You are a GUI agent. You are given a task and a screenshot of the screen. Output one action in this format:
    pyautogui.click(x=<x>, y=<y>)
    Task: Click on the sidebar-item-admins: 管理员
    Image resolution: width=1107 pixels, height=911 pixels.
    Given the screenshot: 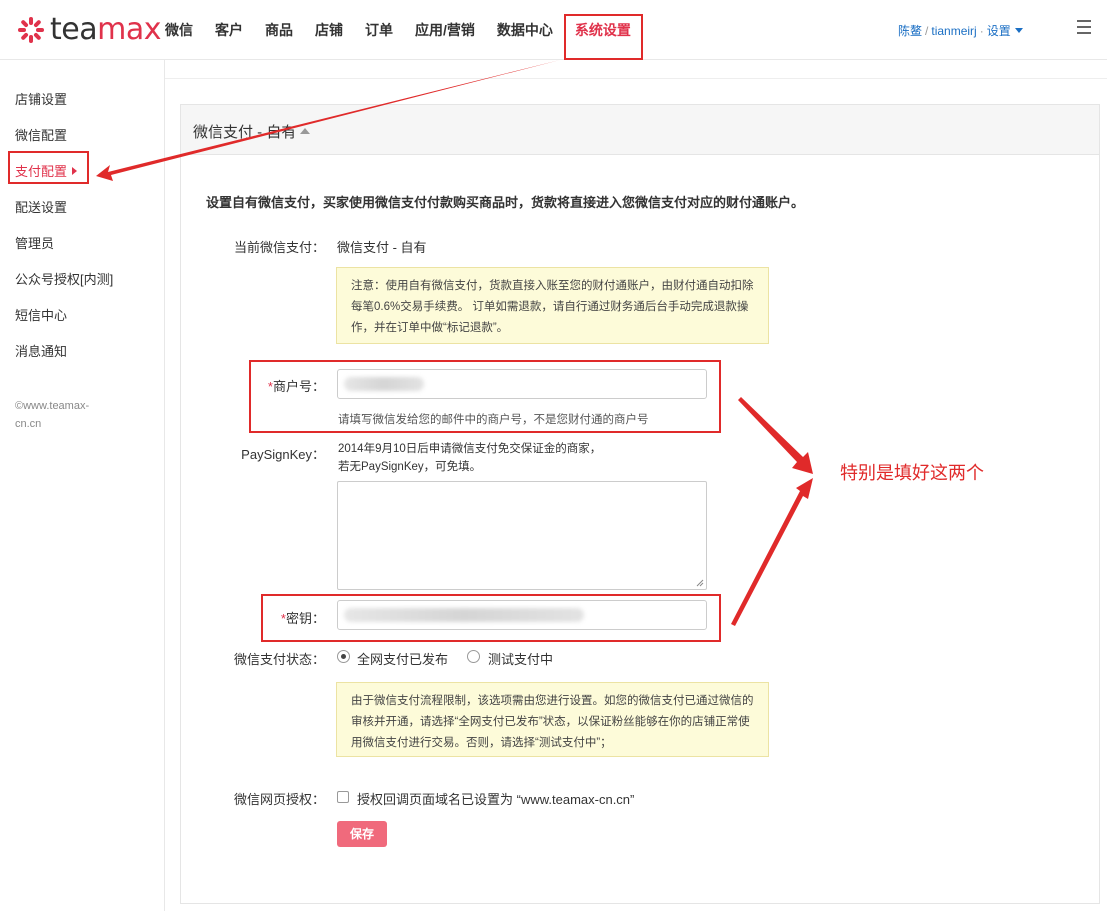 What is the action you would take?
    pyautogui.click(x=34, y=242)
    